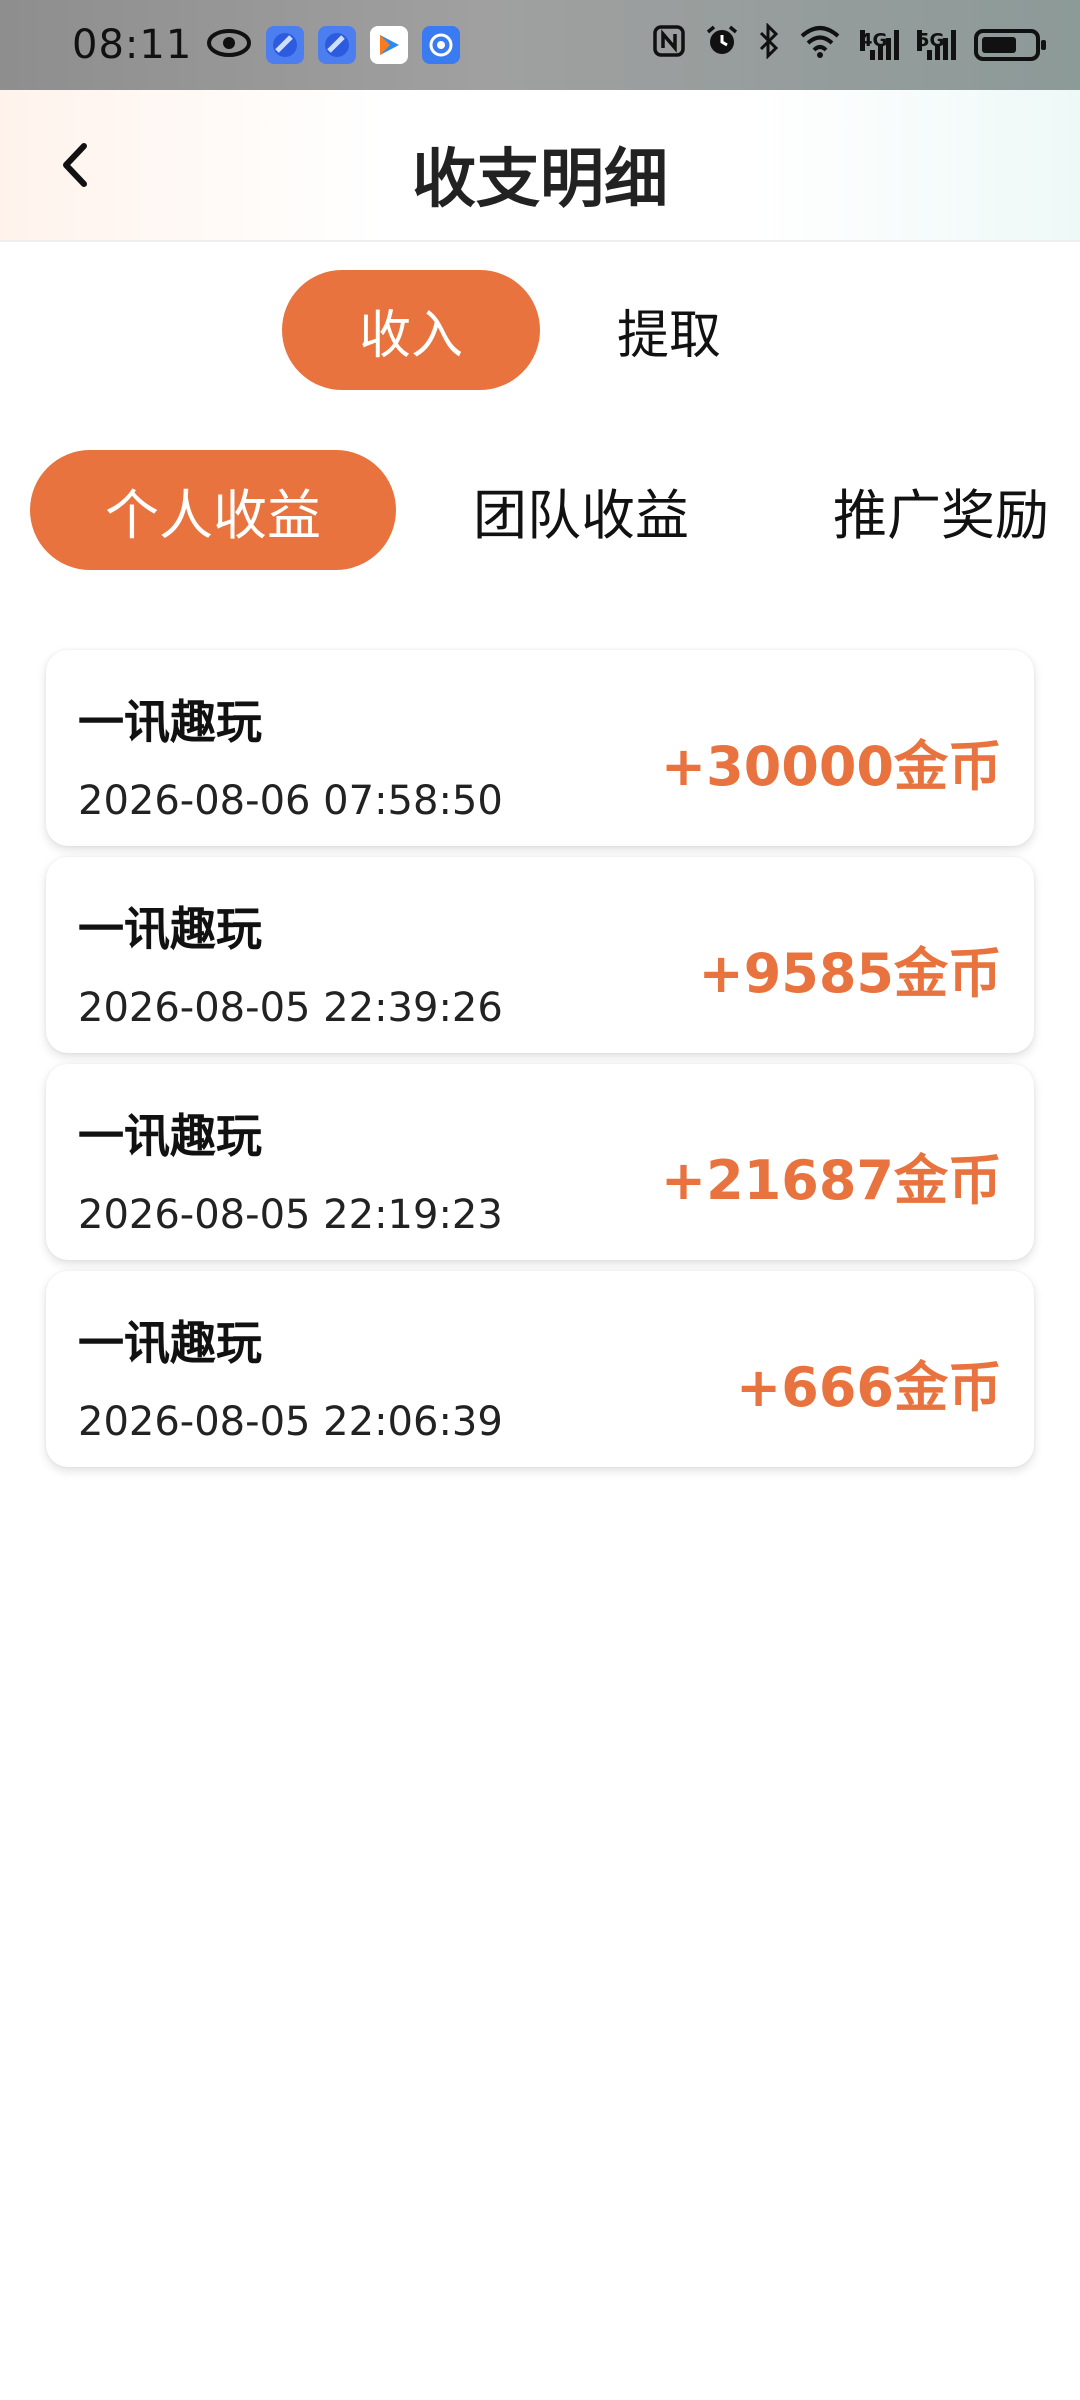 The height and width of the screenshot is (2400, 1080). I want to click on signal-5g-icon: 5G, so click(936, 45).